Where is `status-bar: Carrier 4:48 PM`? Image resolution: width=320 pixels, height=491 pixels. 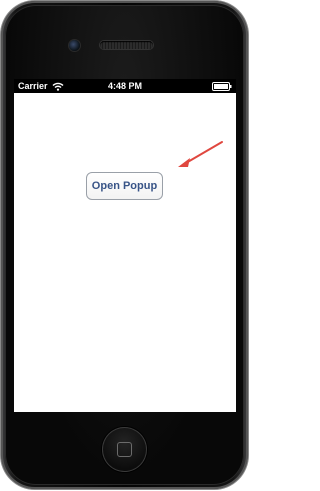 status-bar: Carrier 4:48 PM is located at coordinates (125, 86).